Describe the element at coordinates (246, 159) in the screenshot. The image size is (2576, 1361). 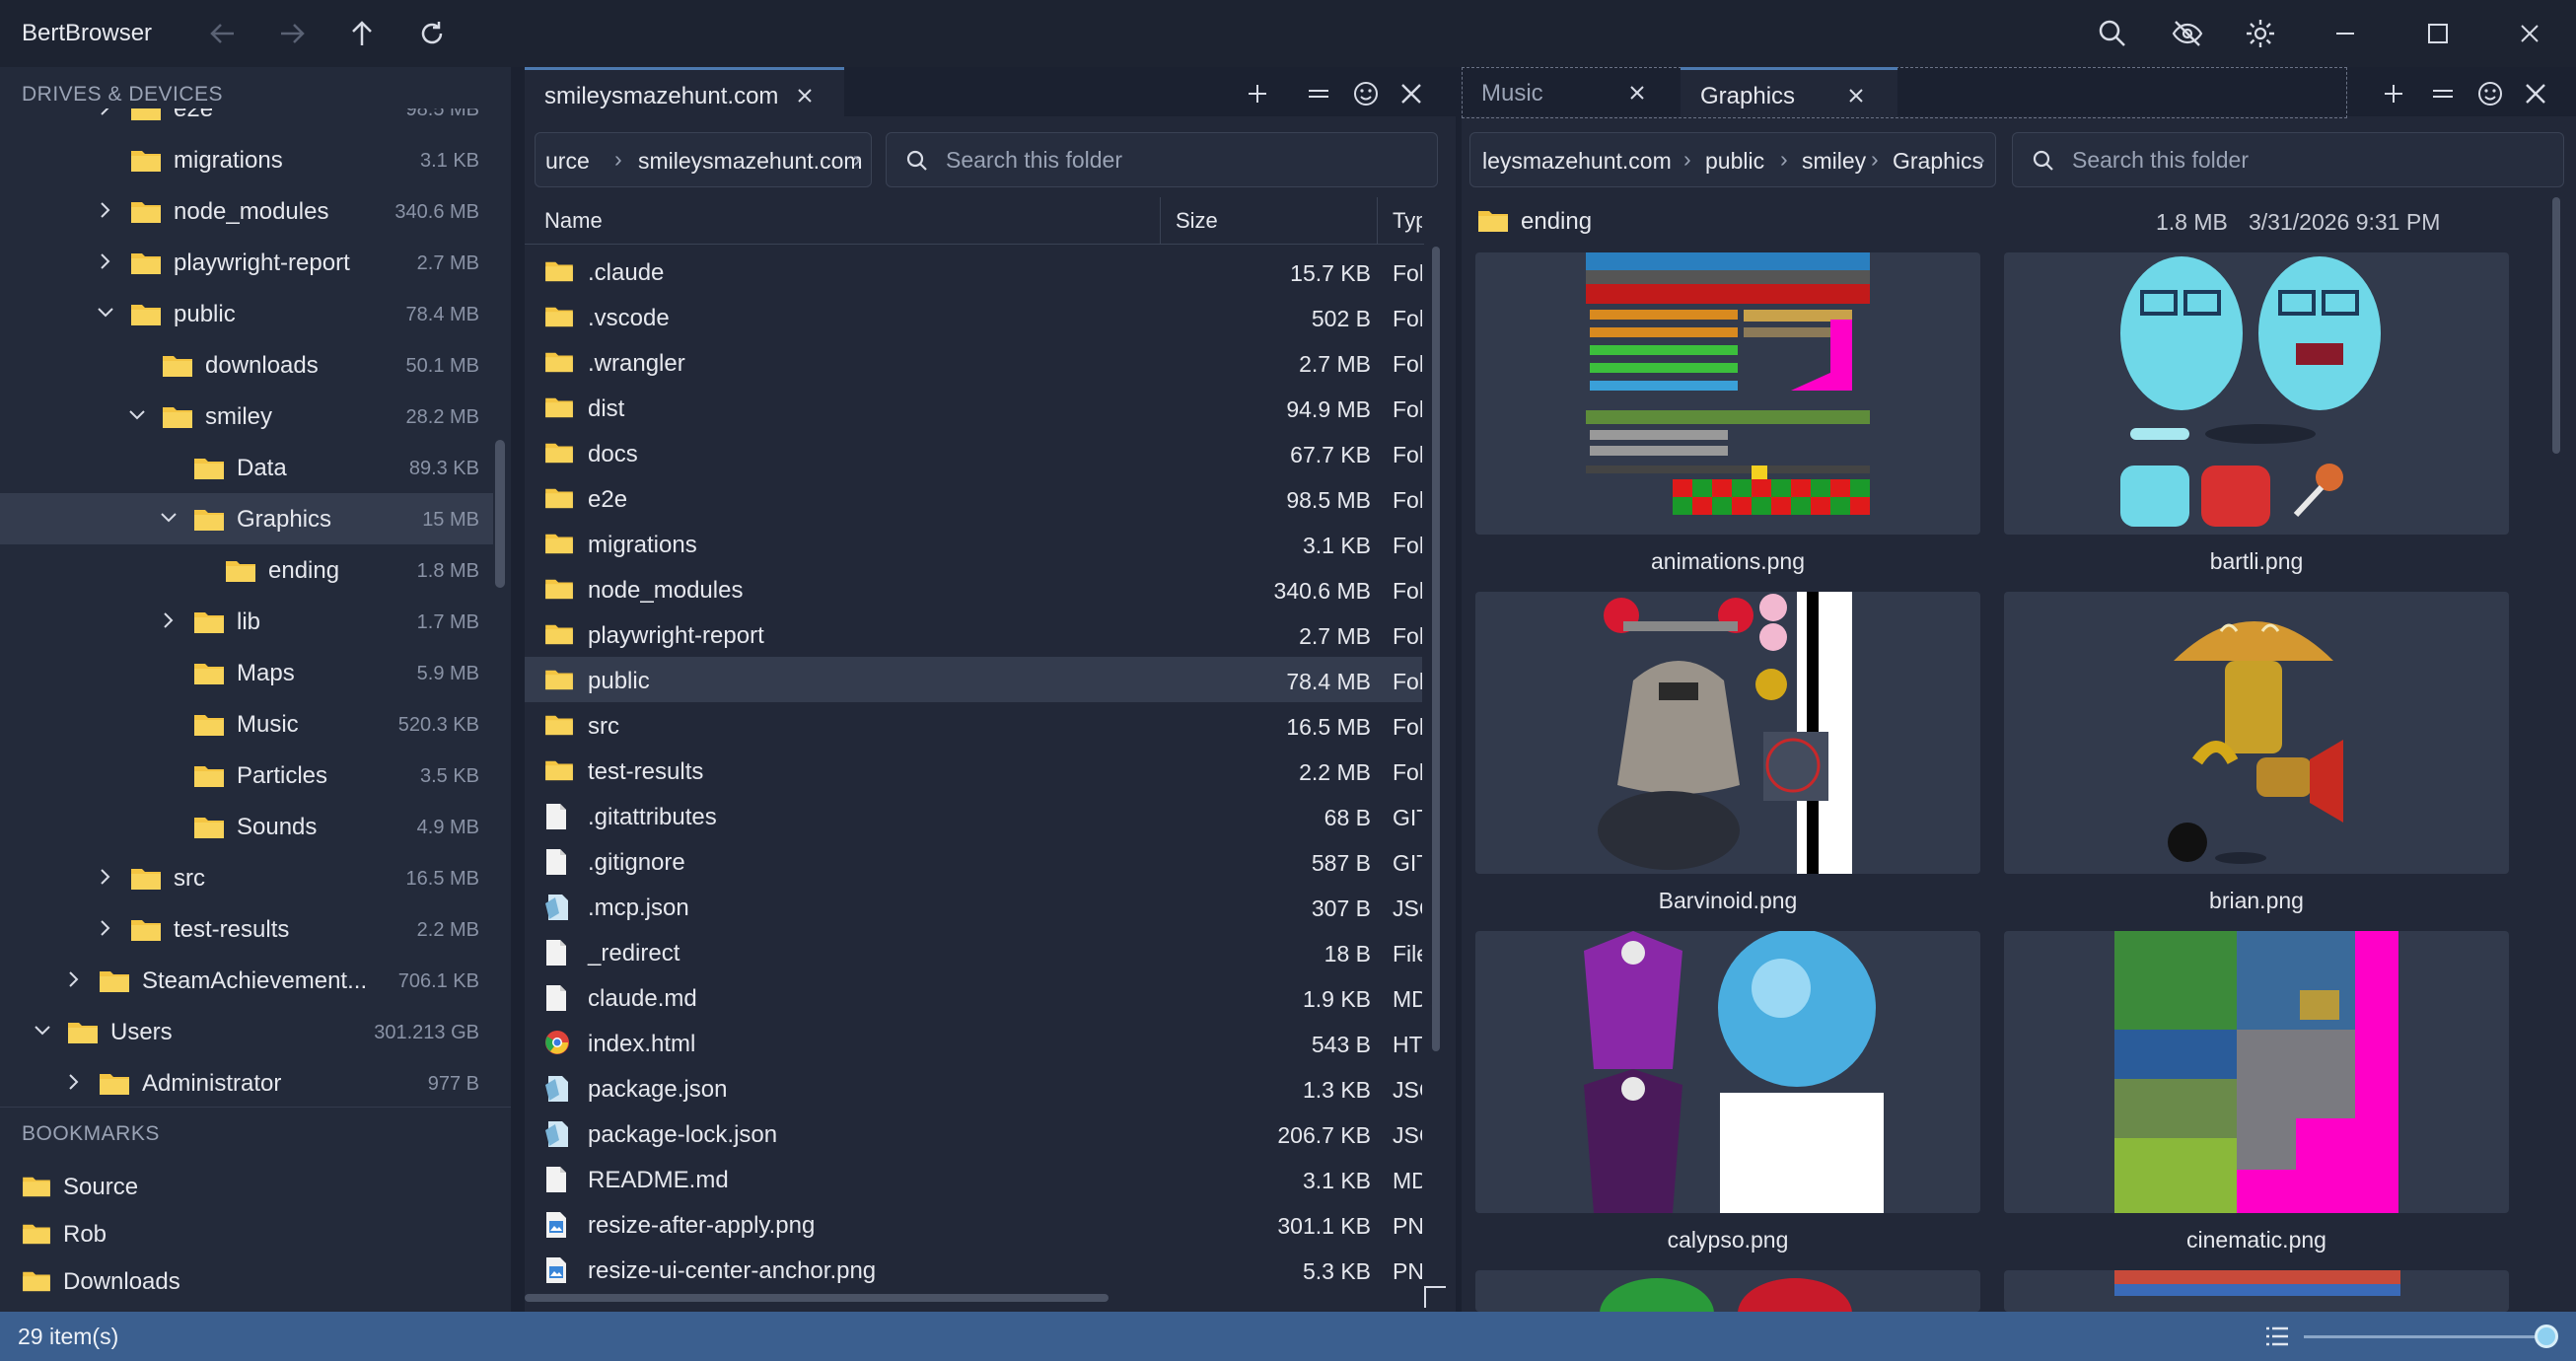
I see `tree-item: migrations 3.1 KB` at that location.